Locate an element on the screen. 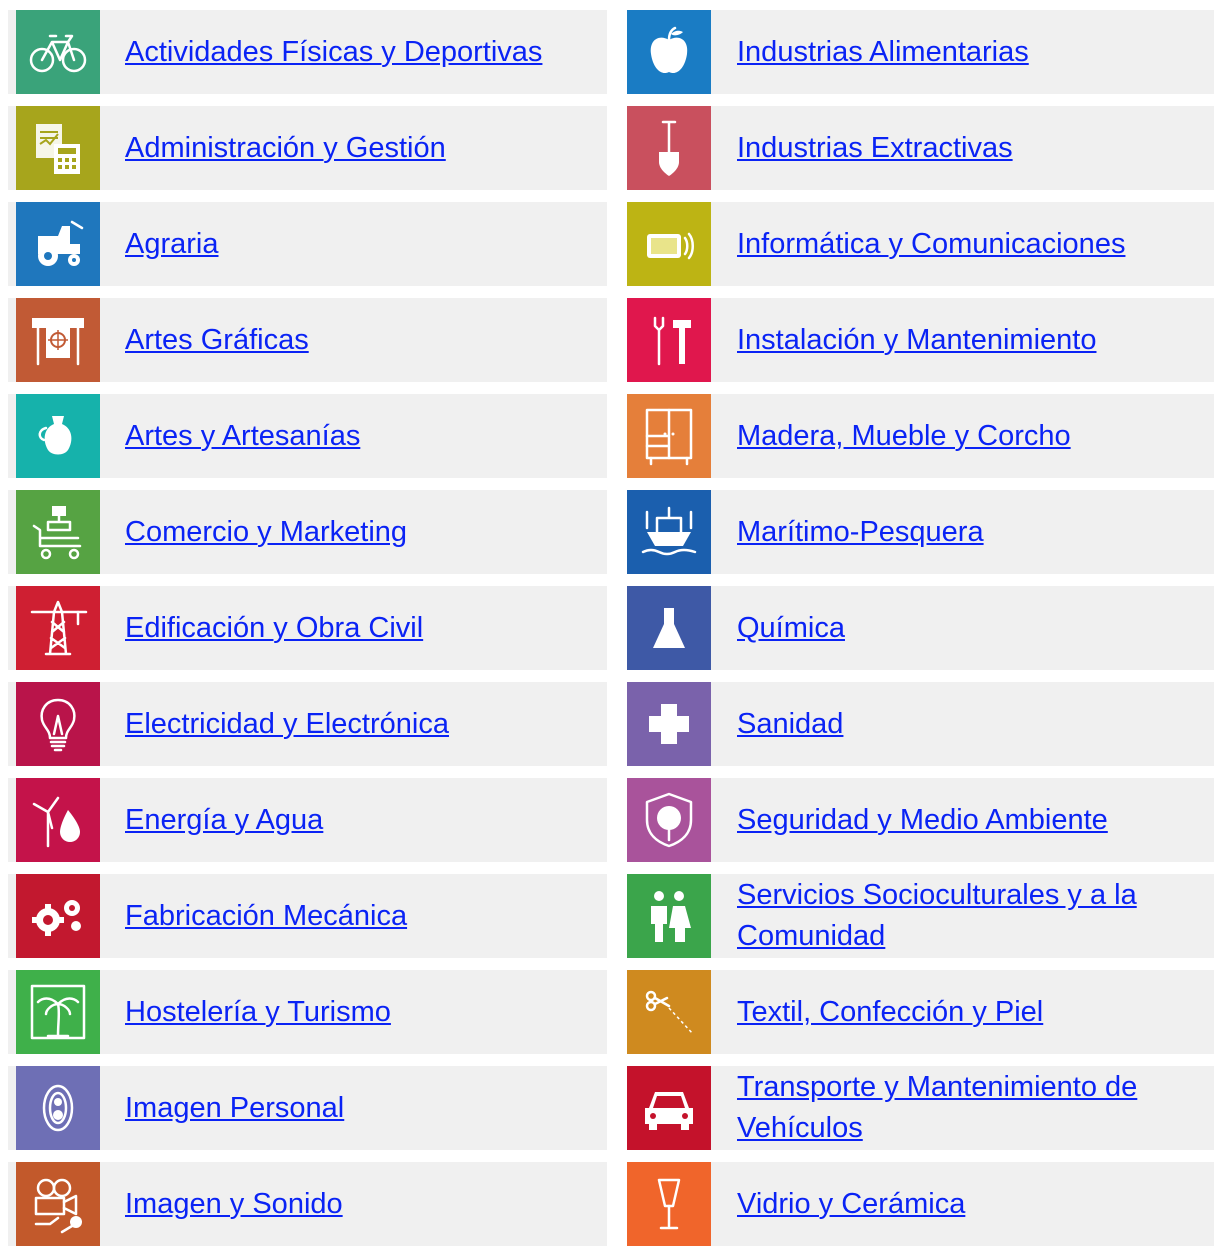 Image resolution: width=1214 pixels, height=1258 pixels. vase-icon is located at coordinates (58, 436).